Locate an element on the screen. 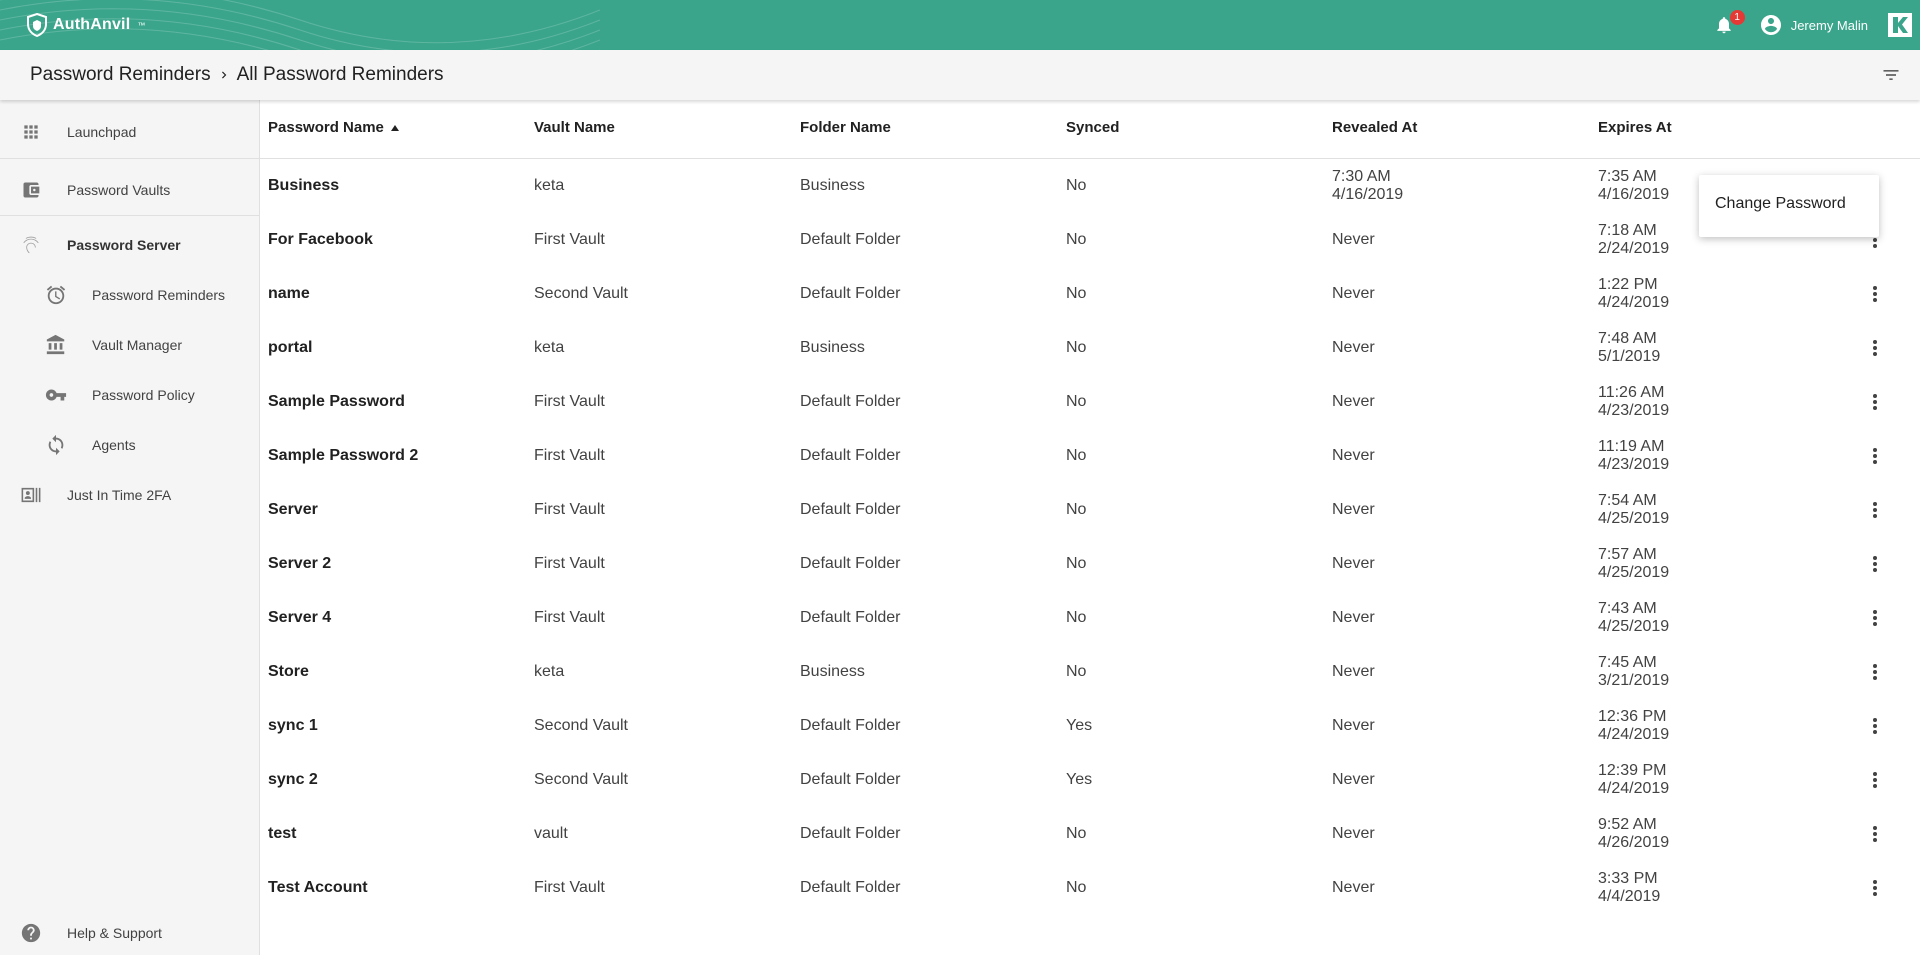  cell-password-name: Store is located at coordinates (288, 671).